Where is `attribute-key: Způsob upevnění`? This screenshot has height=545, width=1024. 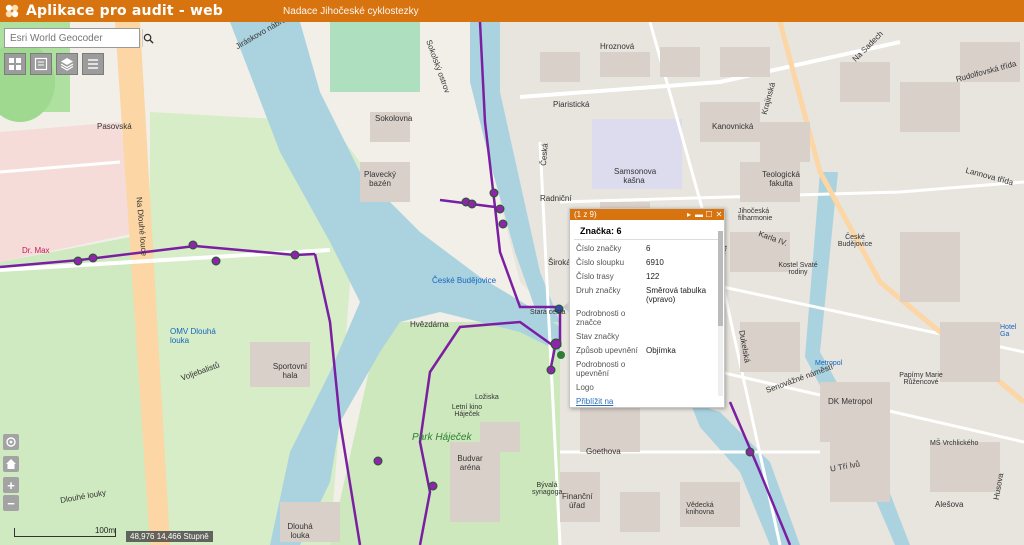
attribute-key: Způsob upevnění is located at coordinates (607, 350).